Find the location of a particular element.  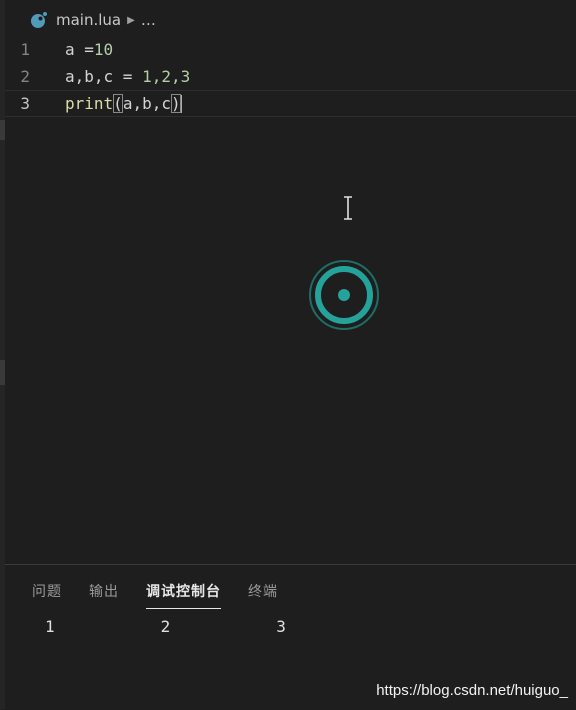

debug-console-output: 1 2 3 is located at coordinates (165, 626).